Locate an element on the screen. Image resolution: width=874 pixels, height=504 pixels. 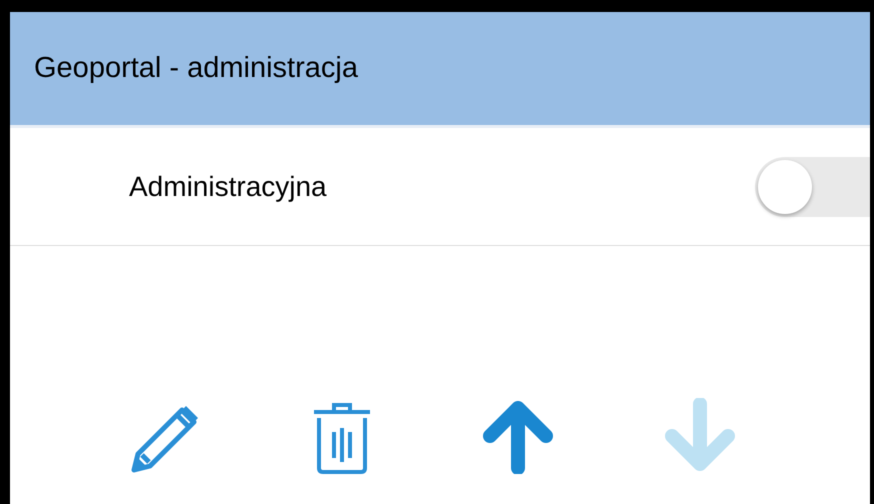
delete-button is located at coordinates (342, 438).